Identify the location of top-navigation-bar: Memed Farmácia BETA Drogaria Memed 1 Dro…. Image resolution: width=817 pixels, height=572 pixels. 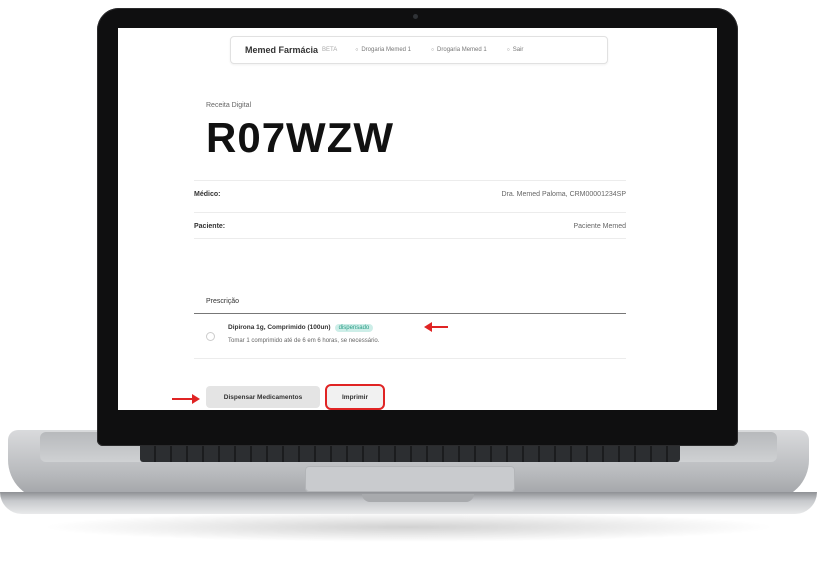
(419, 50).